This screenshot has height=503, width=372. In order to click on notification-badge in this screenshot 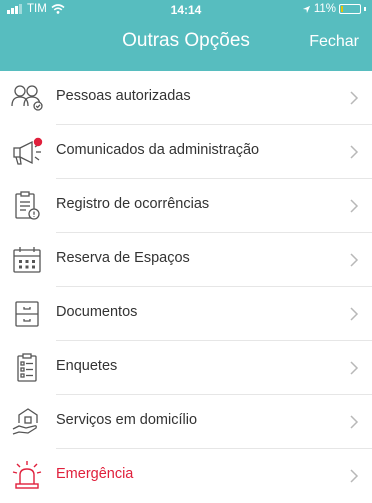, I will do `click(38, 142)`.